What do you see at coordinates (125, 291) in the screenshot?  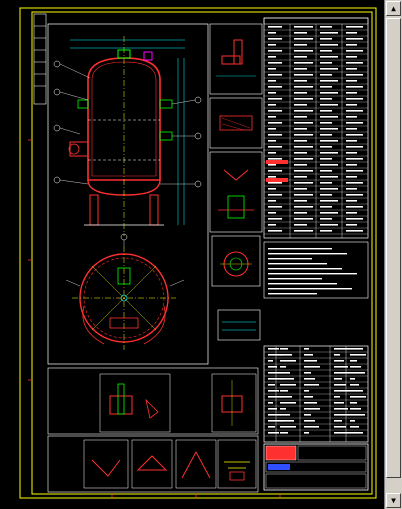 I see `vessel-plan-view` at bounding box center [125, 291].